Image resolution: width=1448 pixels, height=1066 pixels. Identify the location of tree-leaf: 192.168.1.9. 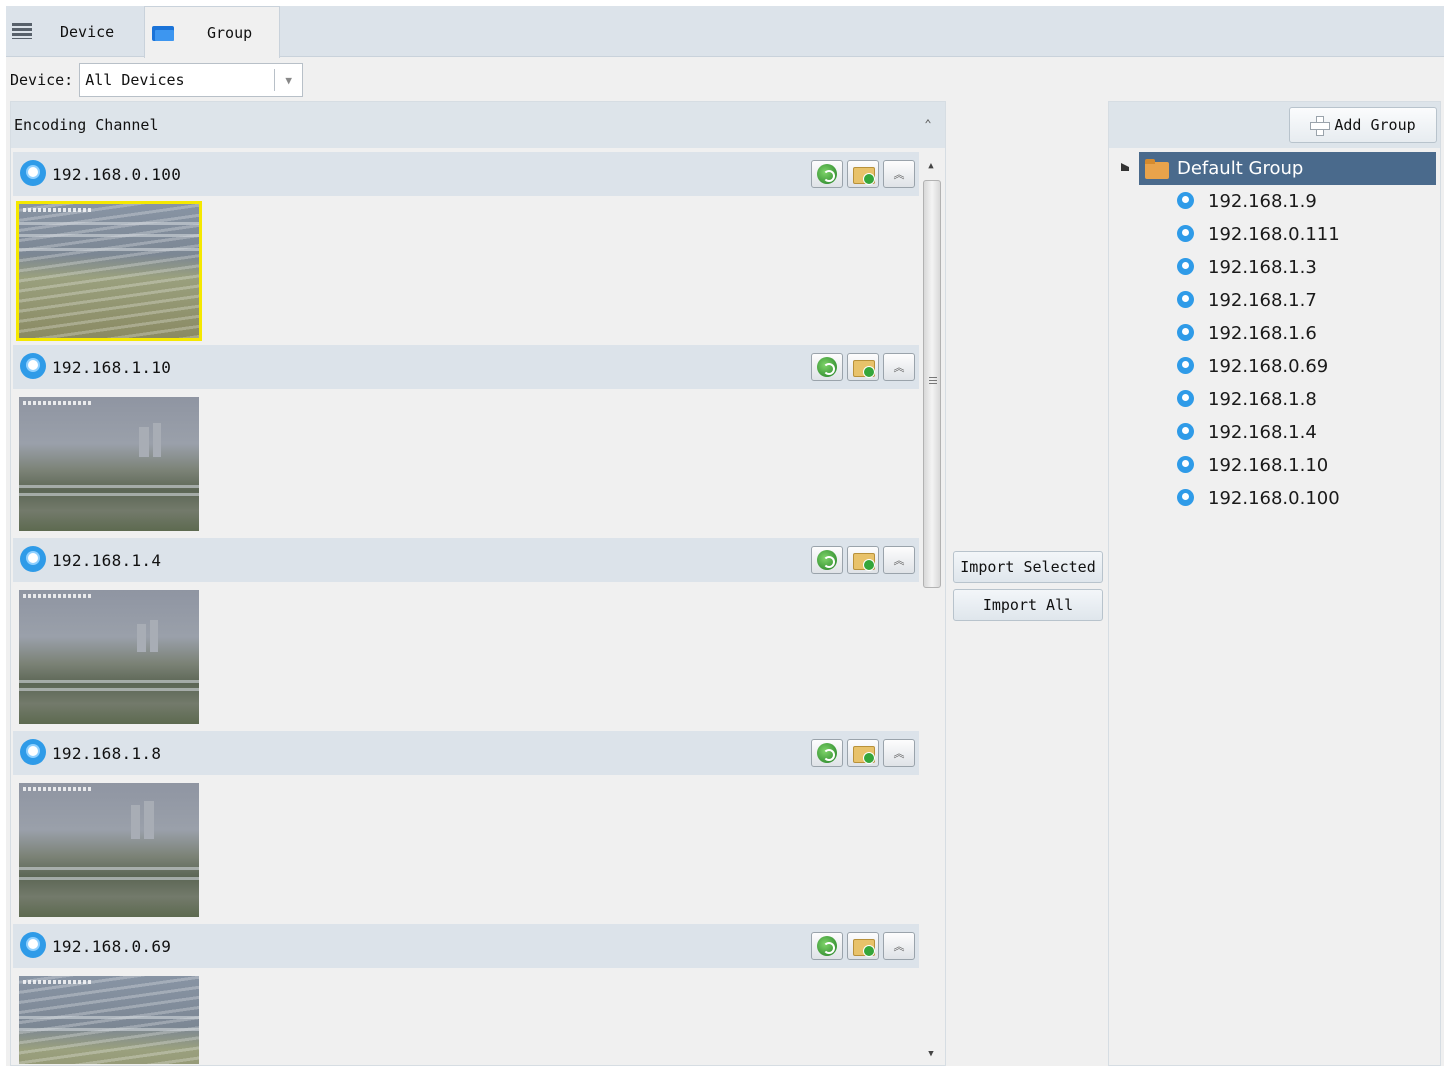
(1274, 201).